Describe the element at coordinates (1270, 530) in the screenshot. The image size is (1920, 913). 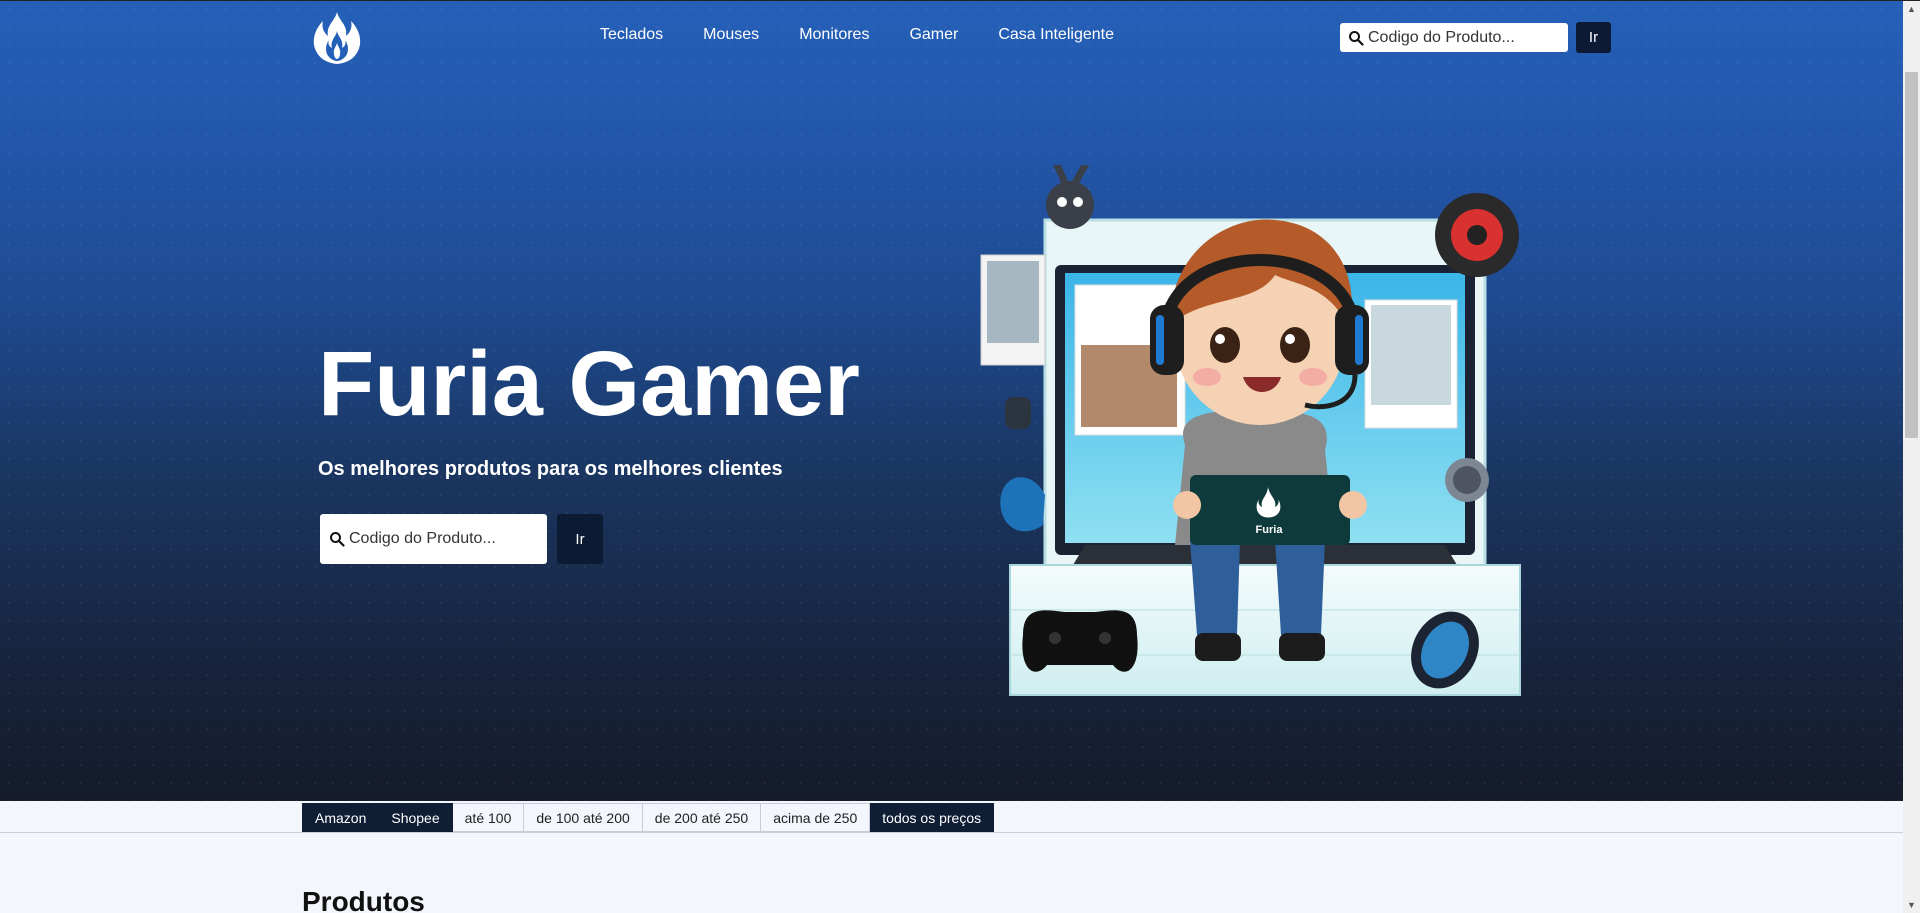
I see `tablet-brand-text: Furia` at that location.